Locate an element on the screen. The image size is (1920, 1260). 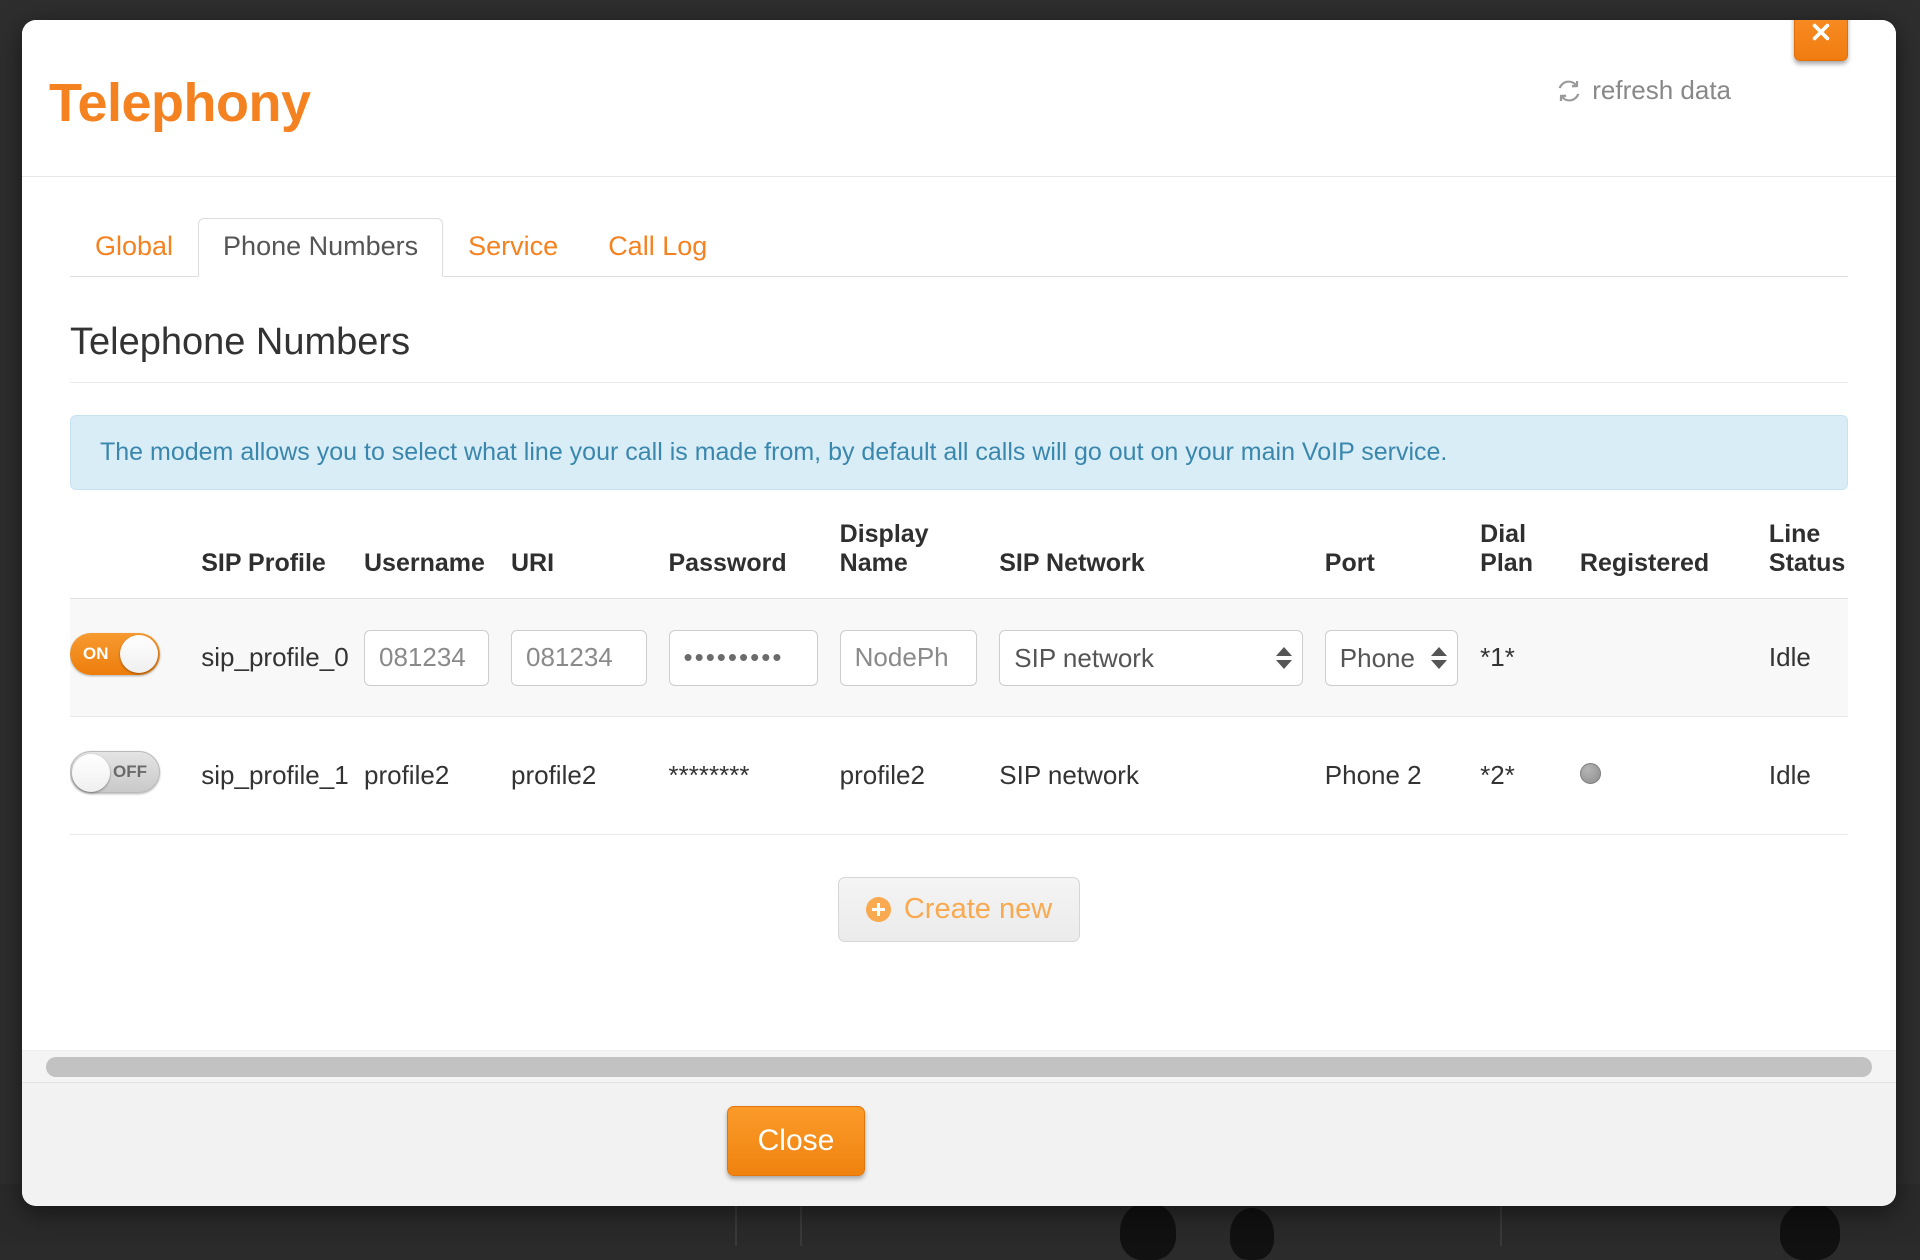
horizontal-scrollbar is located at coordinates (959, 1066).